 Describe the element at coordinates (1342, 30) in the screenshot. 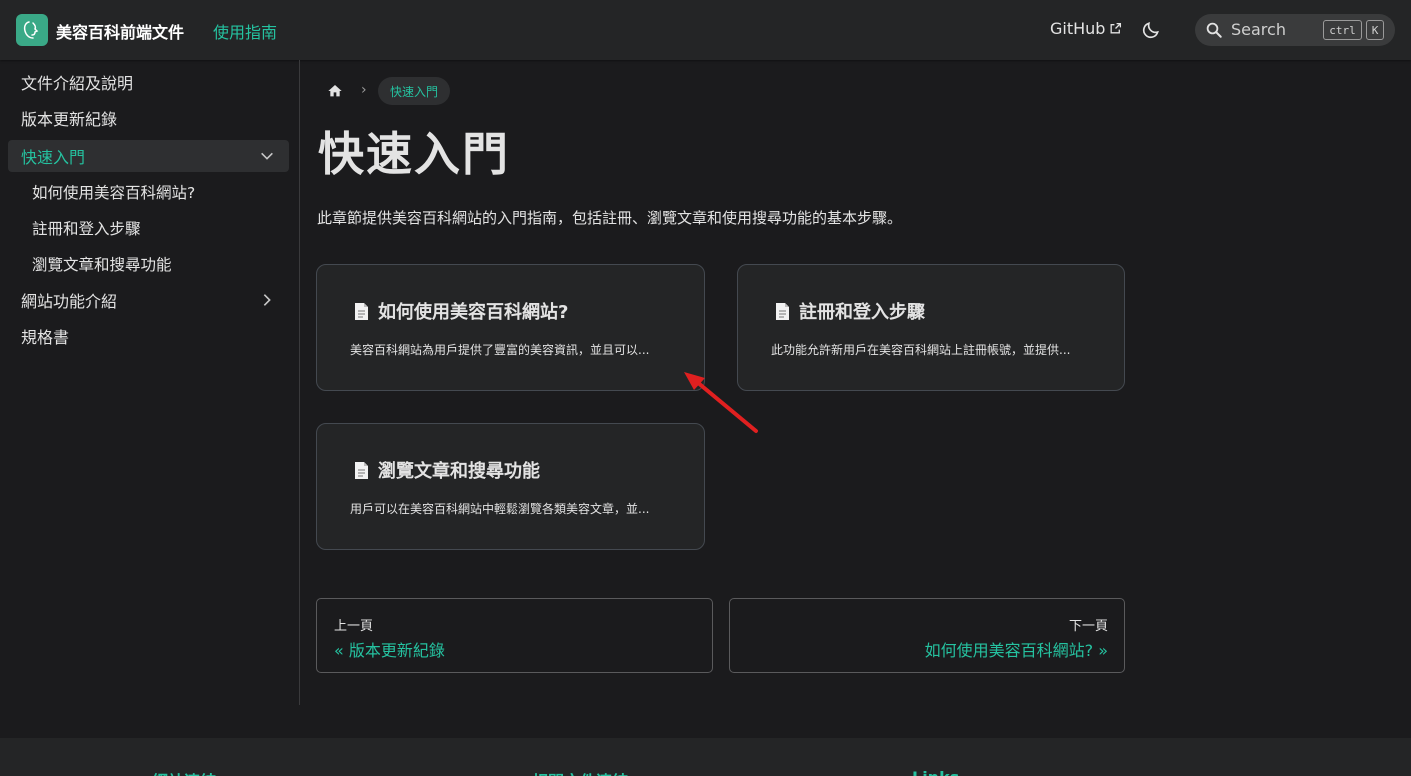

I see `kbd-ctrl: ctrl` at that location.